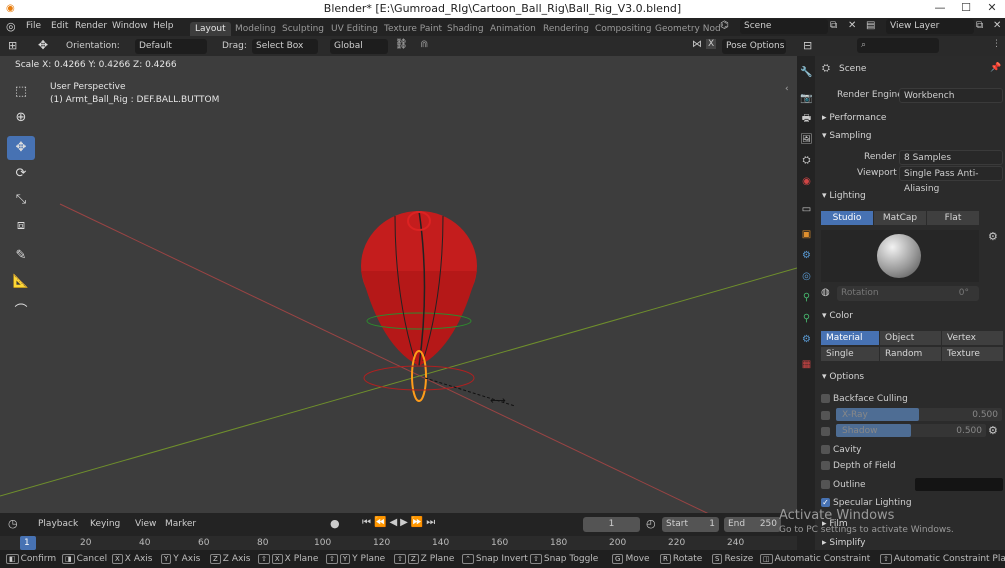  What do you see at coordinates (850, 338) in the screenshot?
I see `color-material-button: Material` at bounding box center [850, 338].